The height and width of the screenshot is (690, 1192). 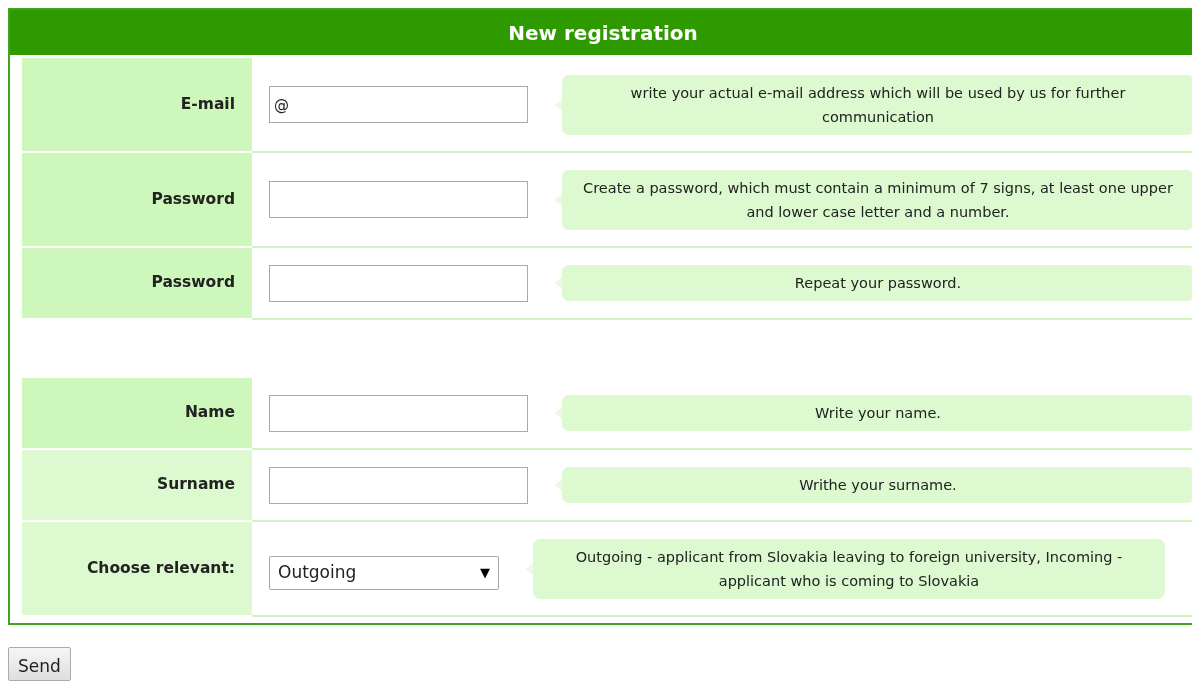 I want to click on send-button: Send, so click(x=39, y=664).